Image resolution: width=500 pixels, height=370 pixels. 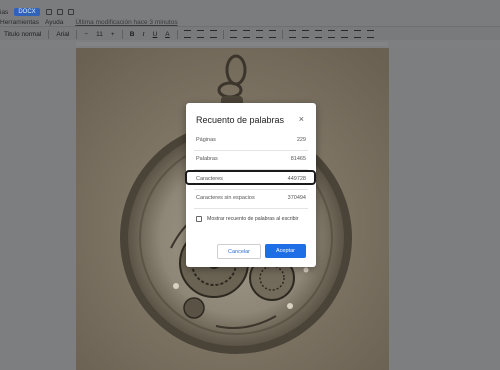 I want to click on stat-label: Páginas, so click(x=206, y=140).